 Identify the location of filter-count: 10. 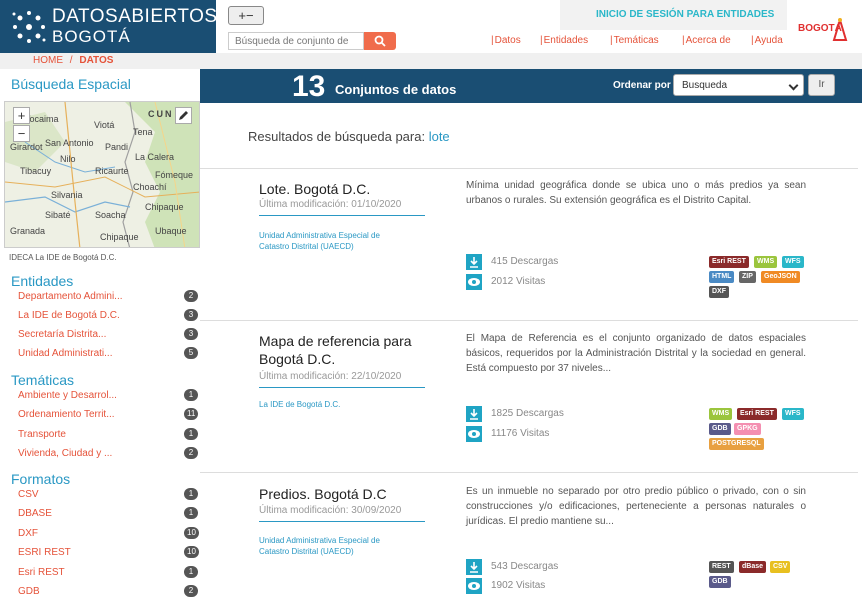
(191, 552).